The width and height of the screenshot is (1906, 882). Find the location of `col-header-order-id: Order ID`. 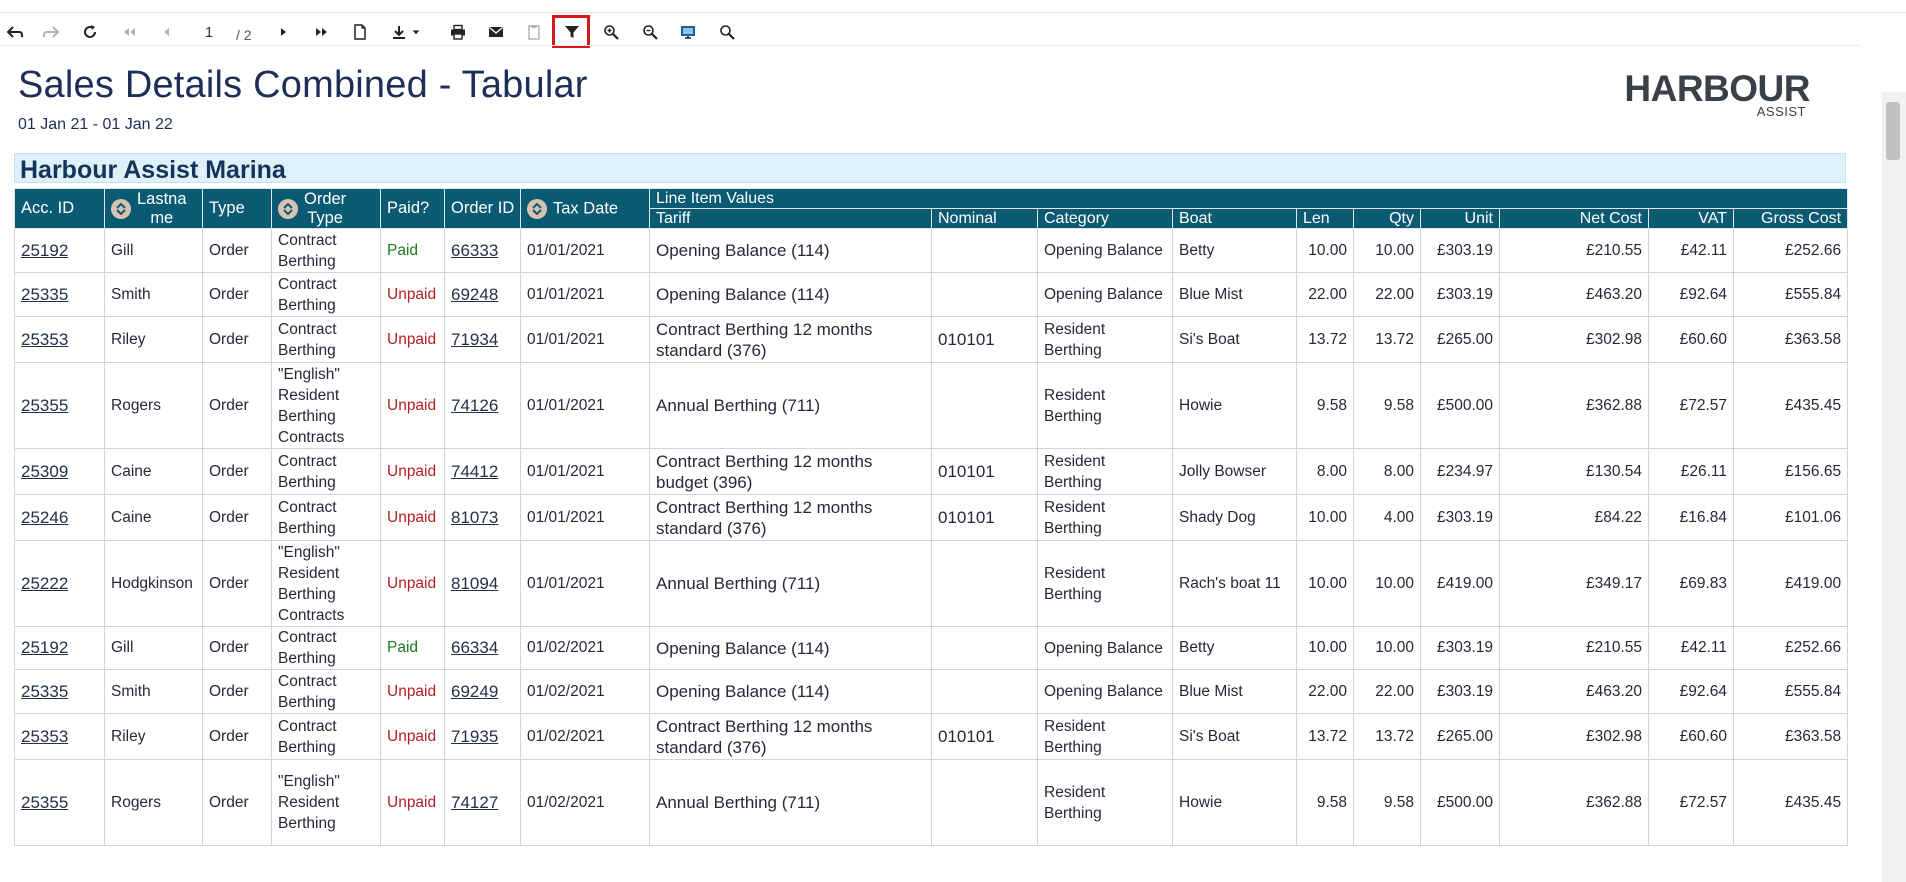

col-header-order-id: Order ID is located at coordinates (482, 208).